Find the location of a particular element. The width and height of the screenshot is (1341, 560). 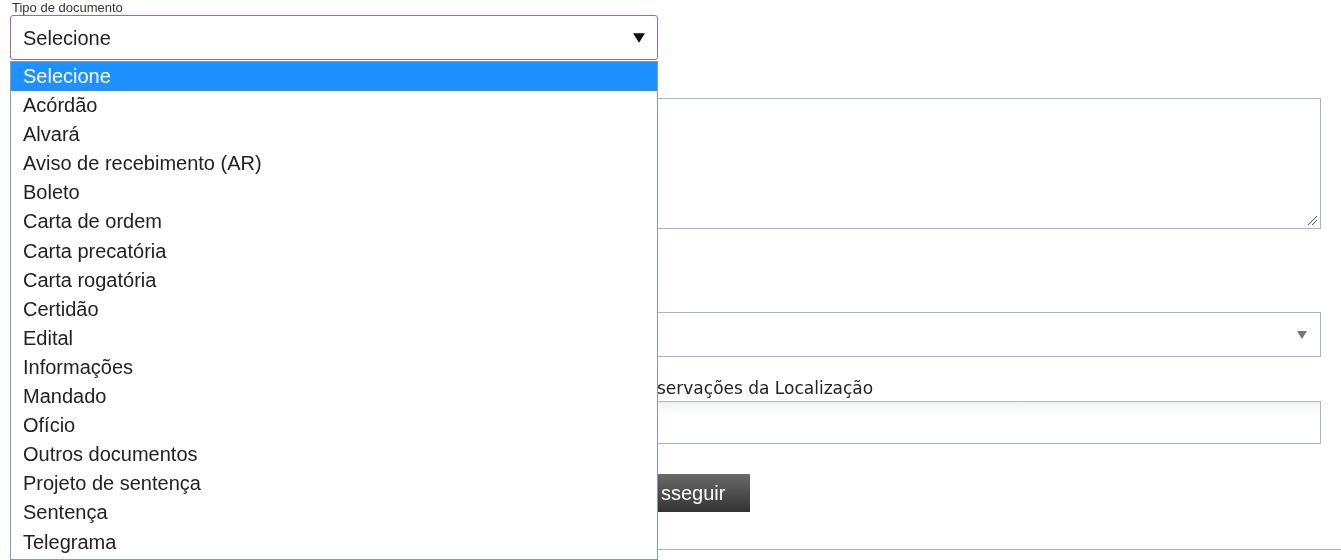

dropdown-option: Telegrama is located at coordinates (334, 542).